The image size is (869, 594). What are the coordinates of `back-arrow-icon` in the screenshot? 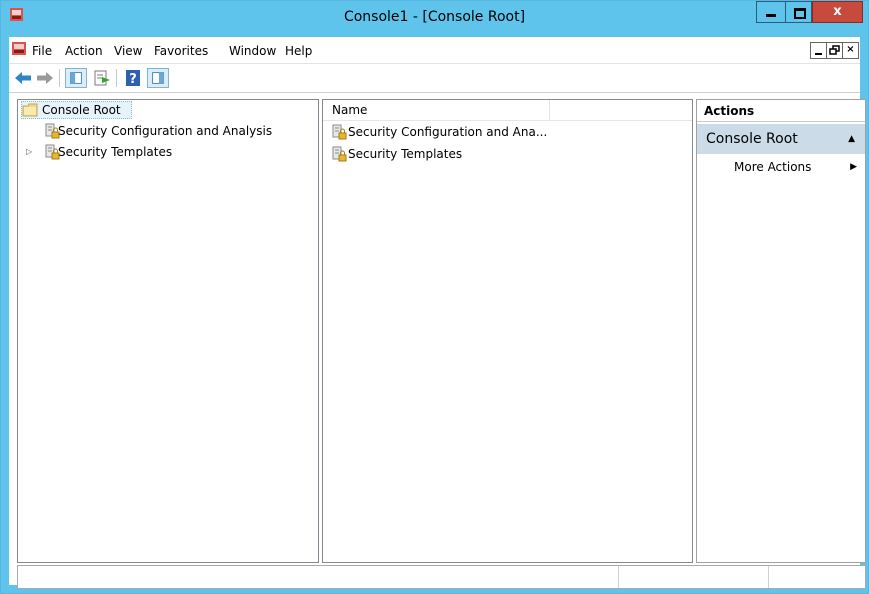 It's located at (23, 78).